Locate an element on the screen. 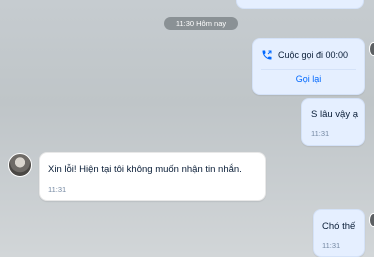  call-info-row: Cuộc gọi đi 00:00 is located at coordinates (304, 55).